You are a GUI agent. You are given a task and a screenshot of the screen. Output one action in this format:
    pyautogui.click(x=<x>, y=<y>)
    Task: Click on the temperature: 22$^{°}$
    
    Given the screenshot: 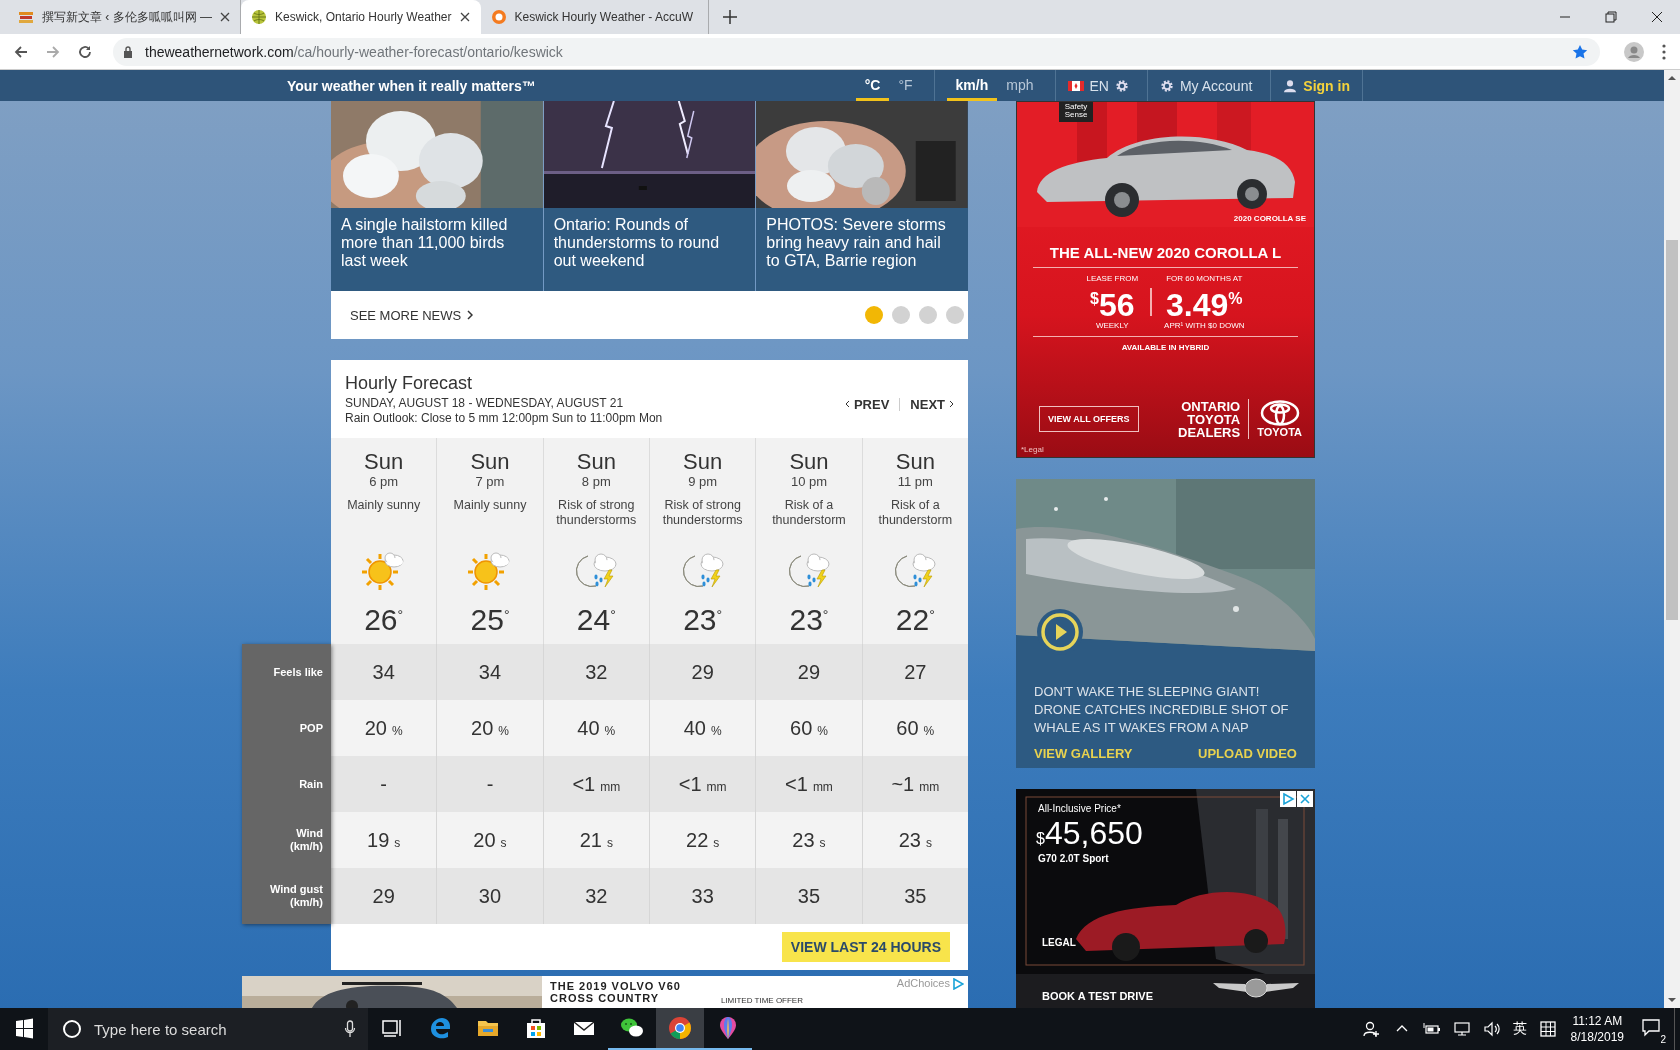 What is the action you would take?
    pyautogui.click(x=915, y=619)
    